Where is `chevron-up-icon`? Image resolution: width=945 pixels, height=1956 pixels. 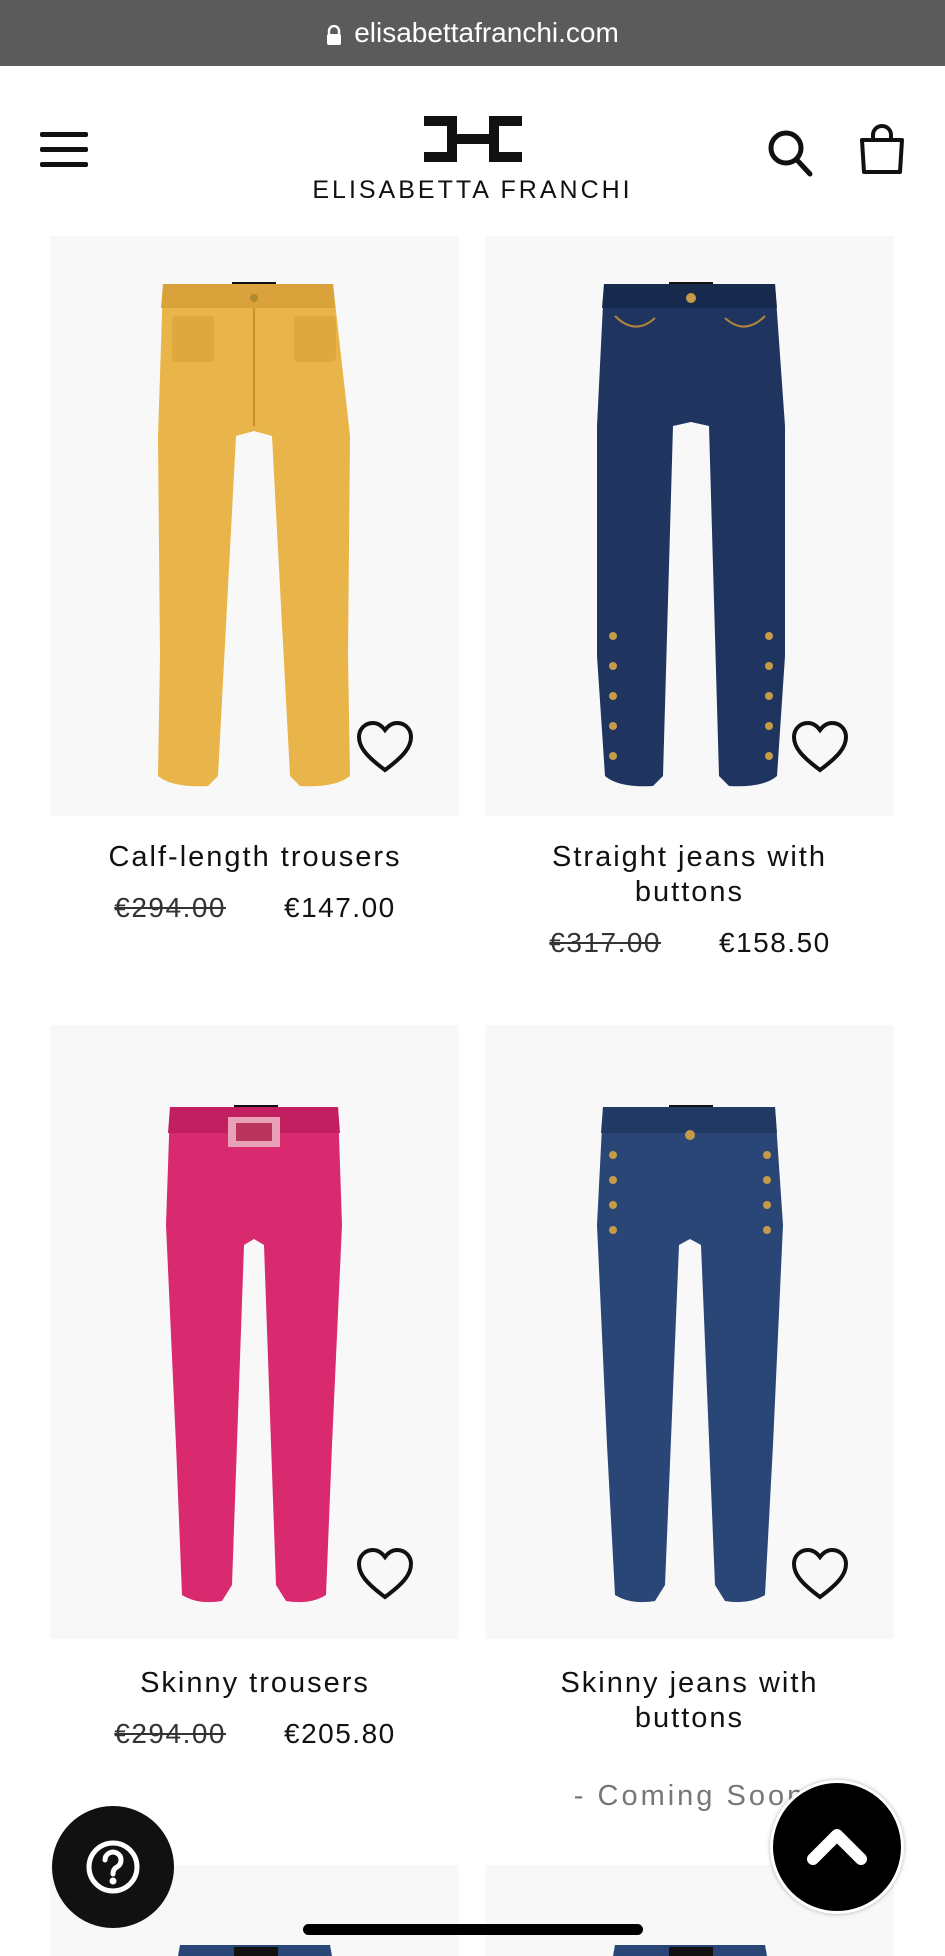 chevron-up-icon is located at coordinates (837, 1847).